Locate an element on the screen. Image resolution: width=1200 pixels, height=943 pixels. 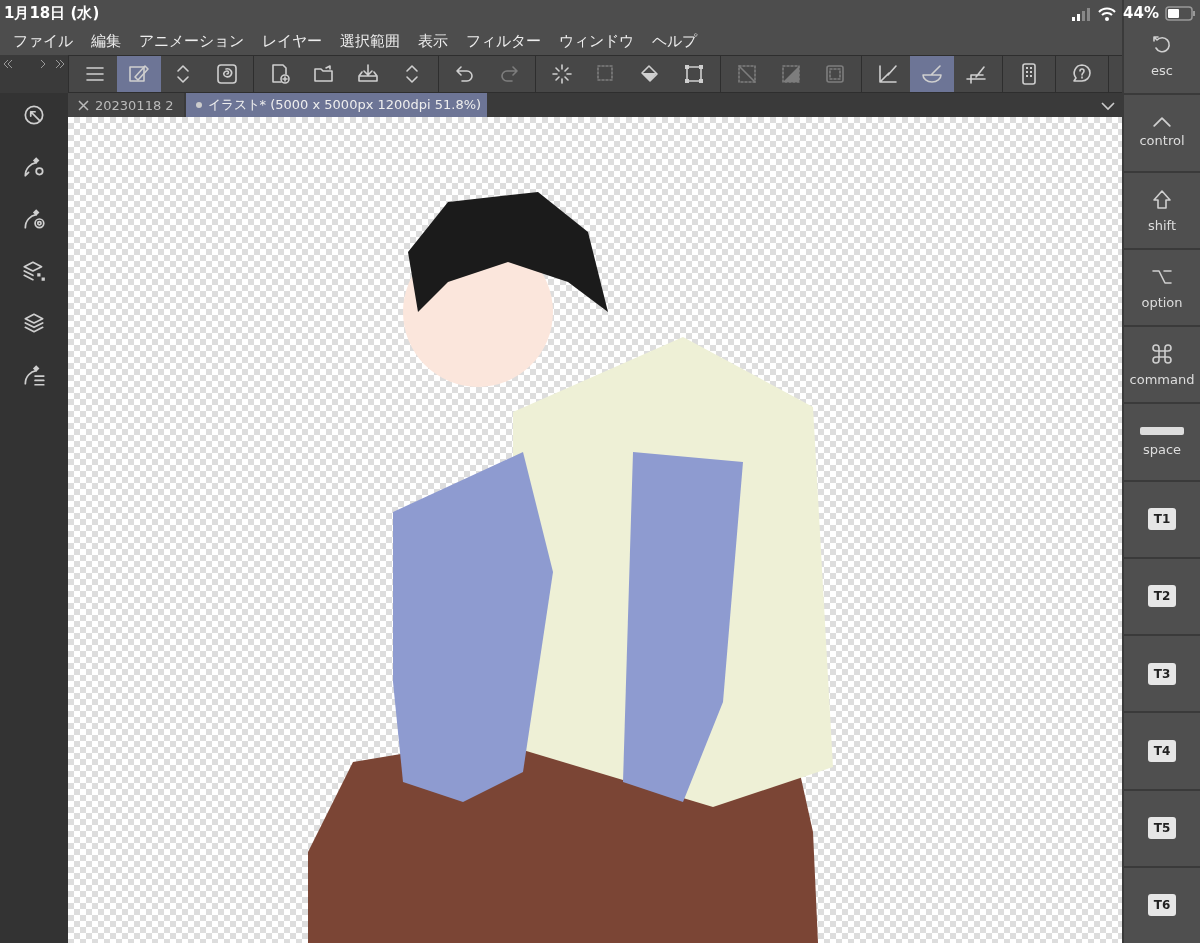
collapse-left-icon is located at coordinates (8, 64).